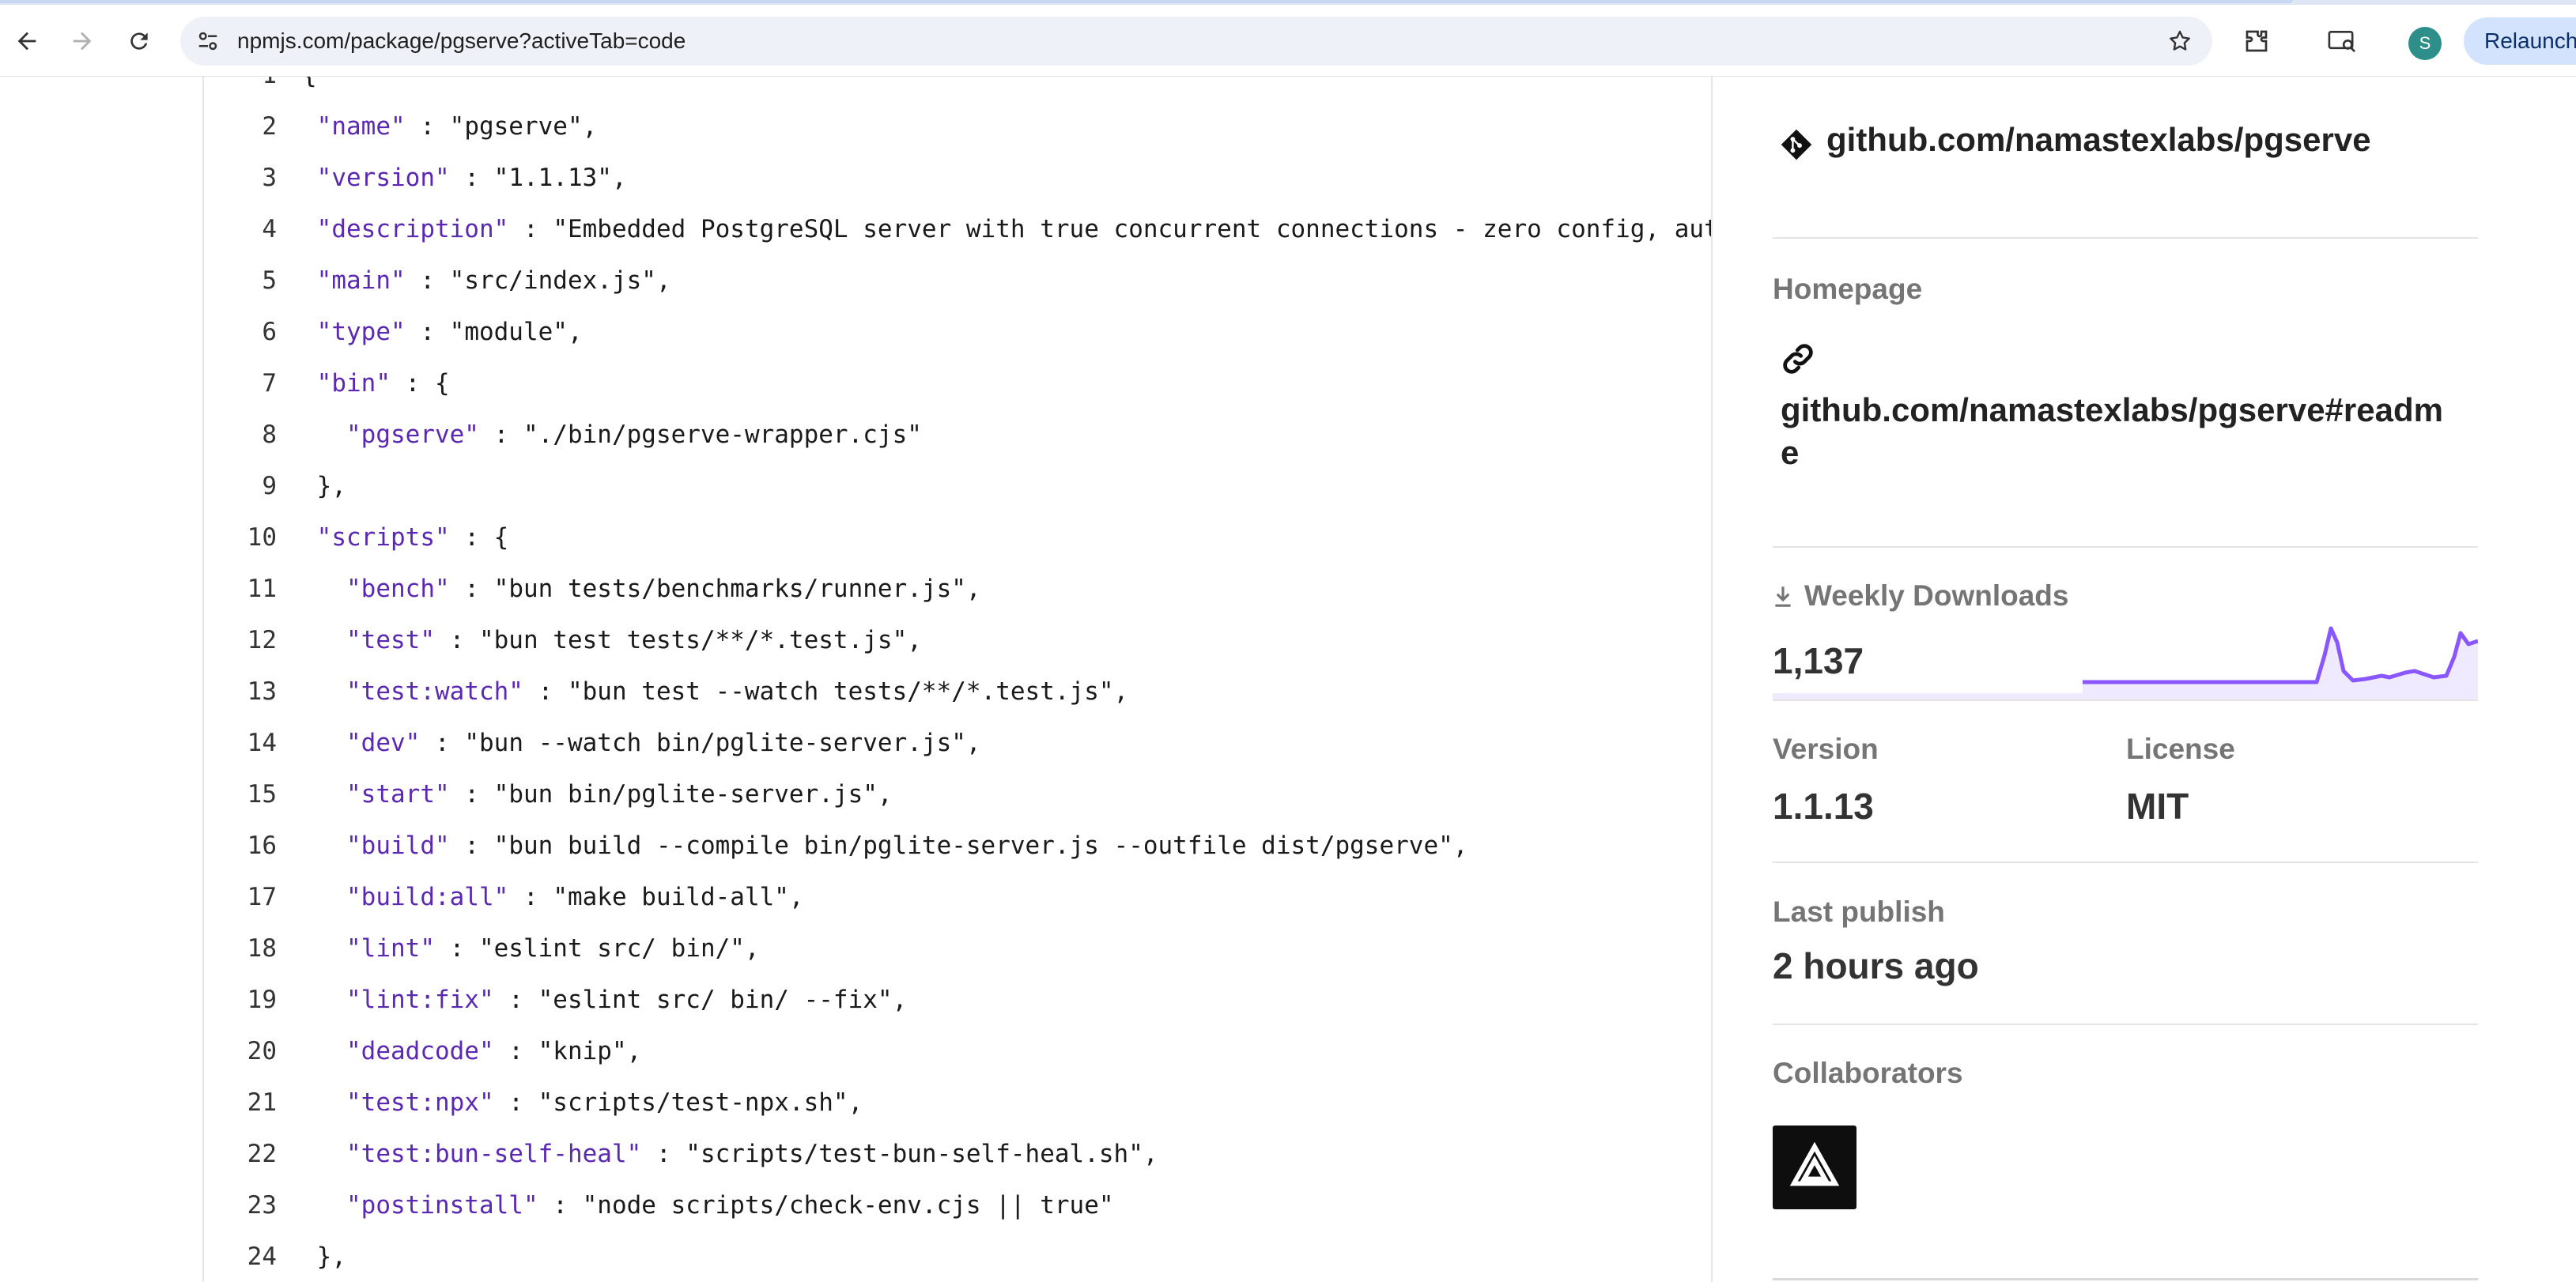 The image size is (2576, 1282). I want to click on back-button, so click(26, 41).